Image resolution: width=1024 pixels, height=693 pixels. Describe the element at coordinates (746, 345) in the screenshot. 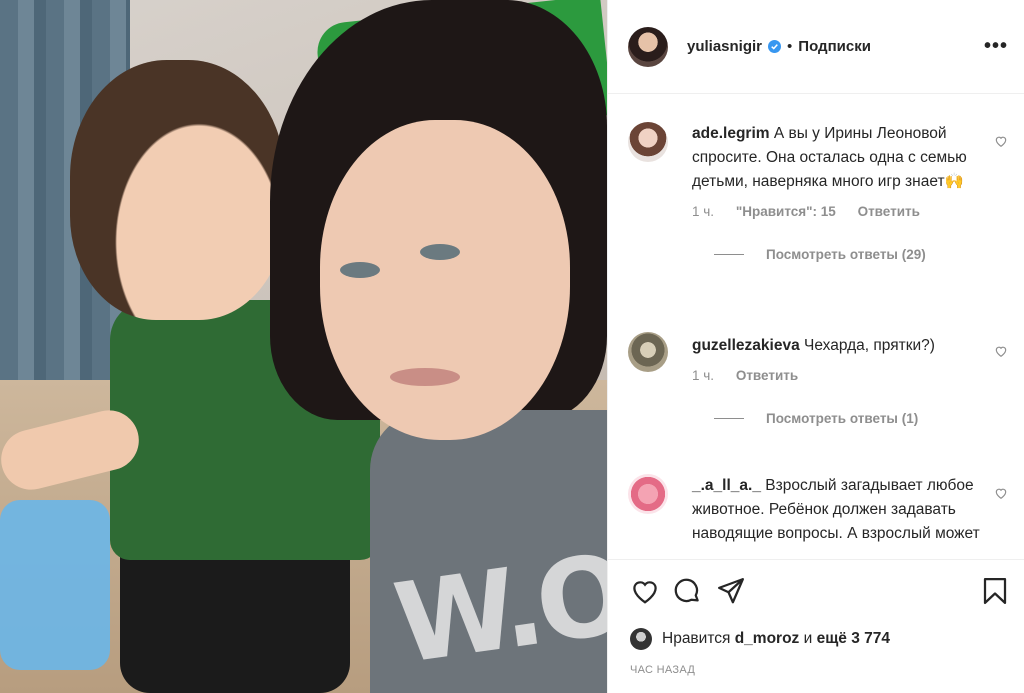

I see `comment-username: guzellezakieva` at that location.